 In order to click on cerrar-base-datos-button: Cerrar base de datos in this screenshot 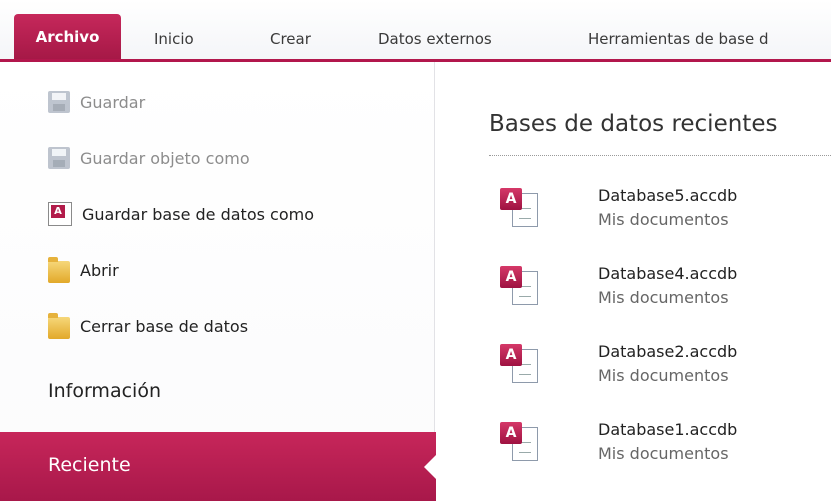, I will do `click(148, 326)`.